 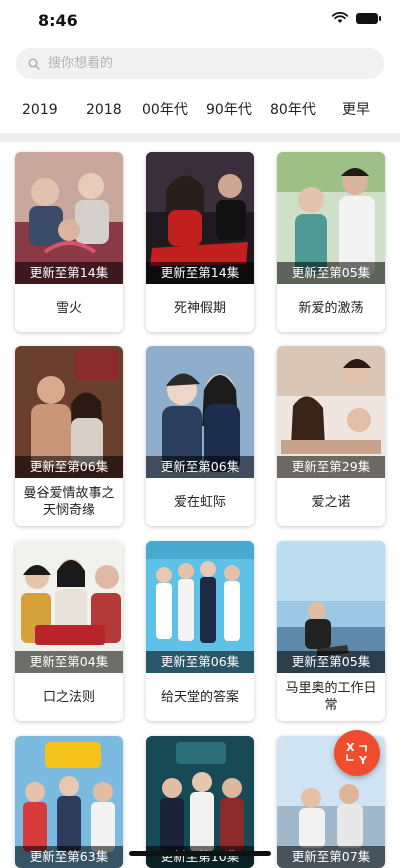 I want to click on battery-icon, so click(x=368, y=18).